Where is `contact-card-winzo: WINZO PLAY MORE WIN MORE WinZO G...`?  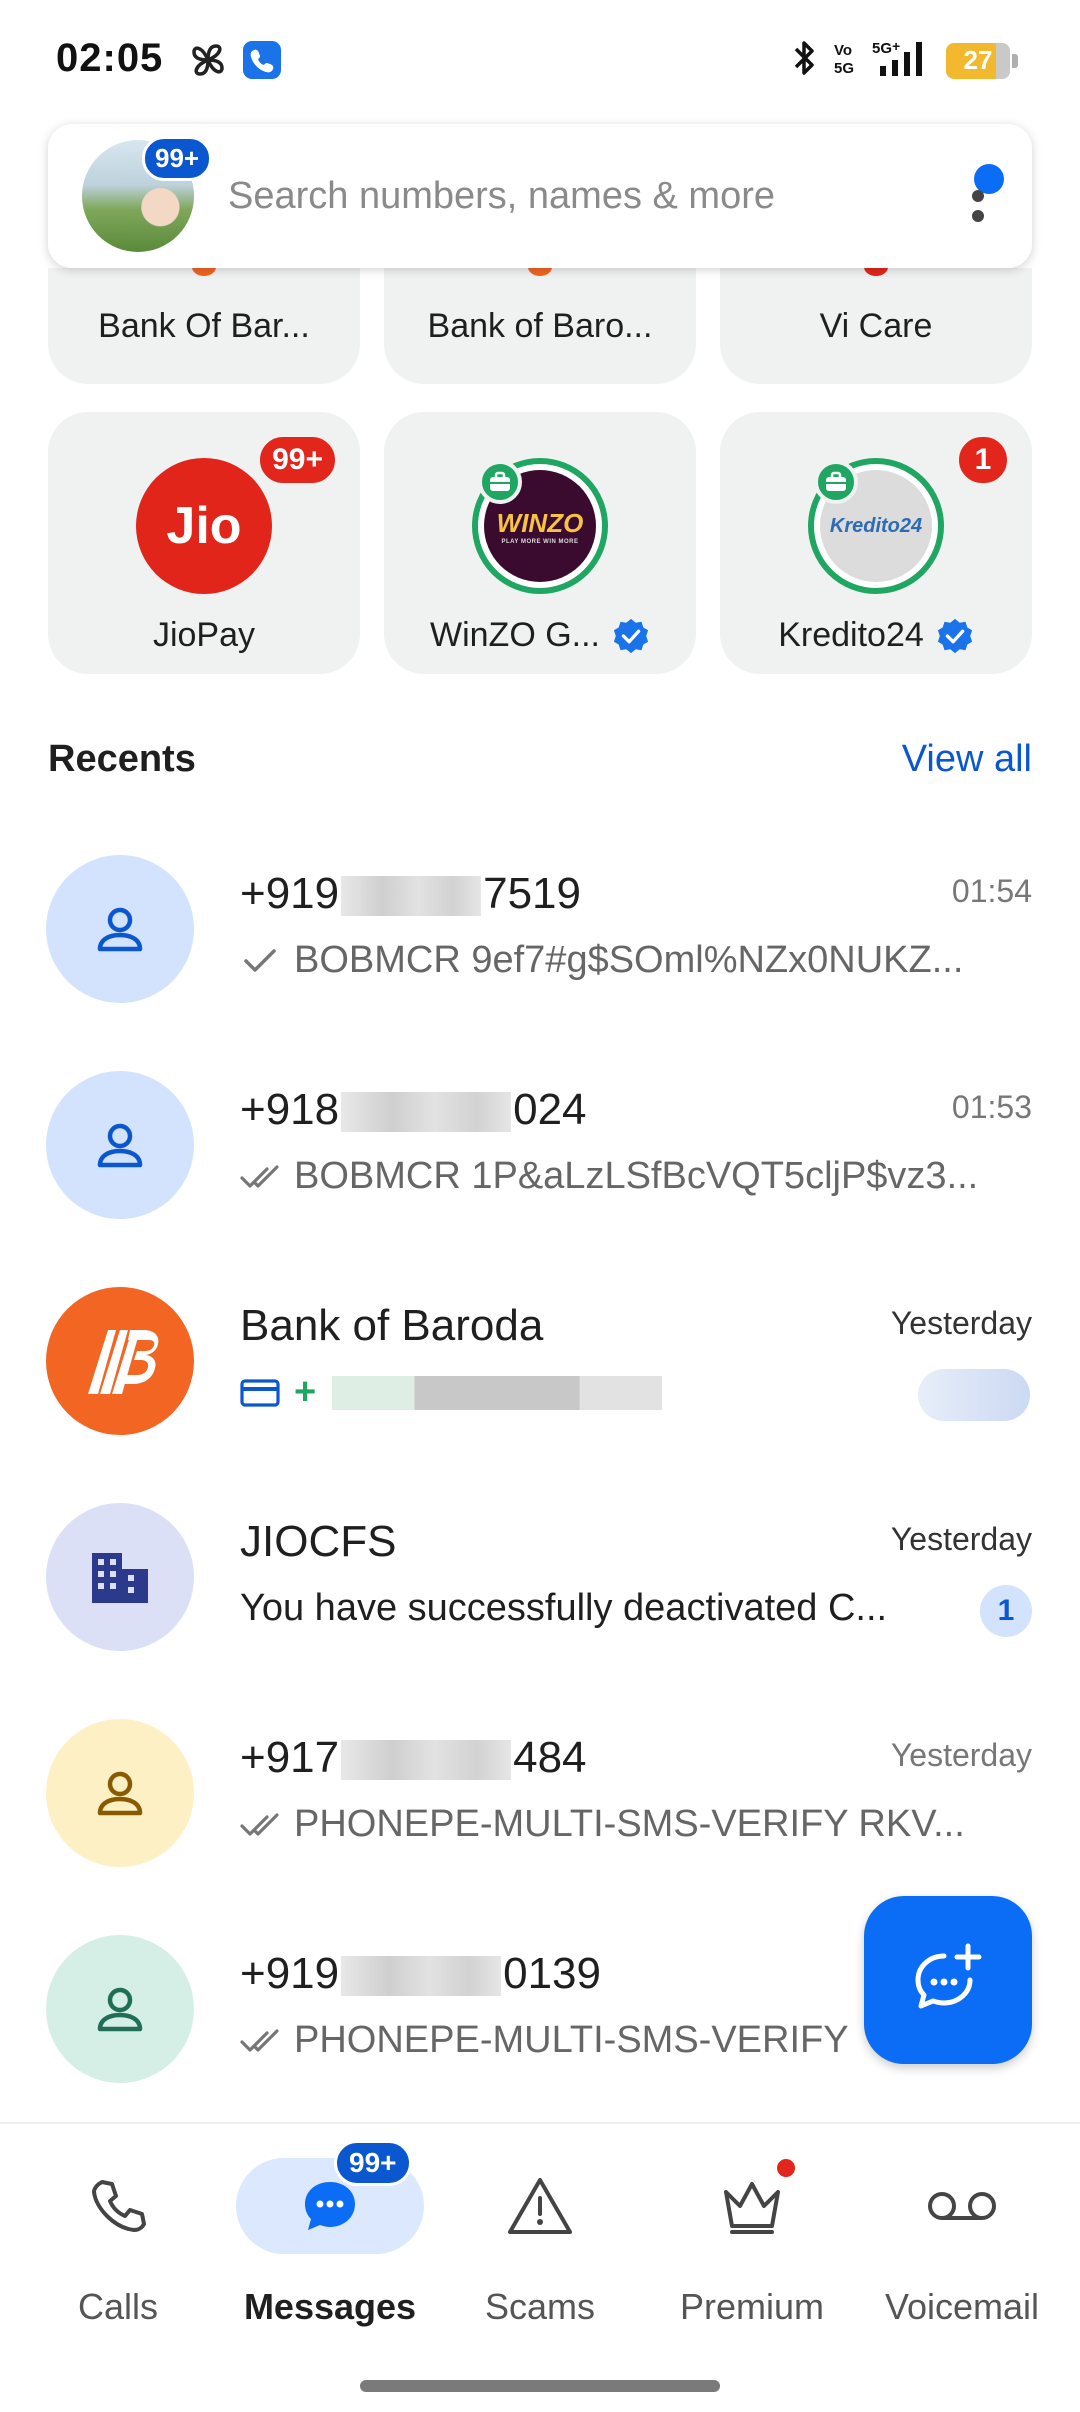
contact-card-winzo: WINZO PLAY MORE WIN MORE WinZO G... is located at coordinates (540, 543).